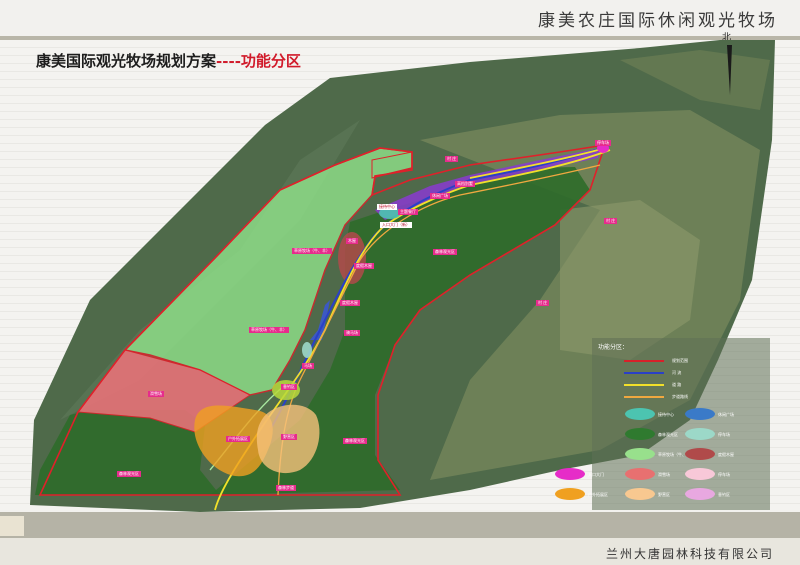 The width and height of the screenshot is (800, 565). I want to click on legend-swatch-plaza-label: 休闲广场, so click(726, 414).